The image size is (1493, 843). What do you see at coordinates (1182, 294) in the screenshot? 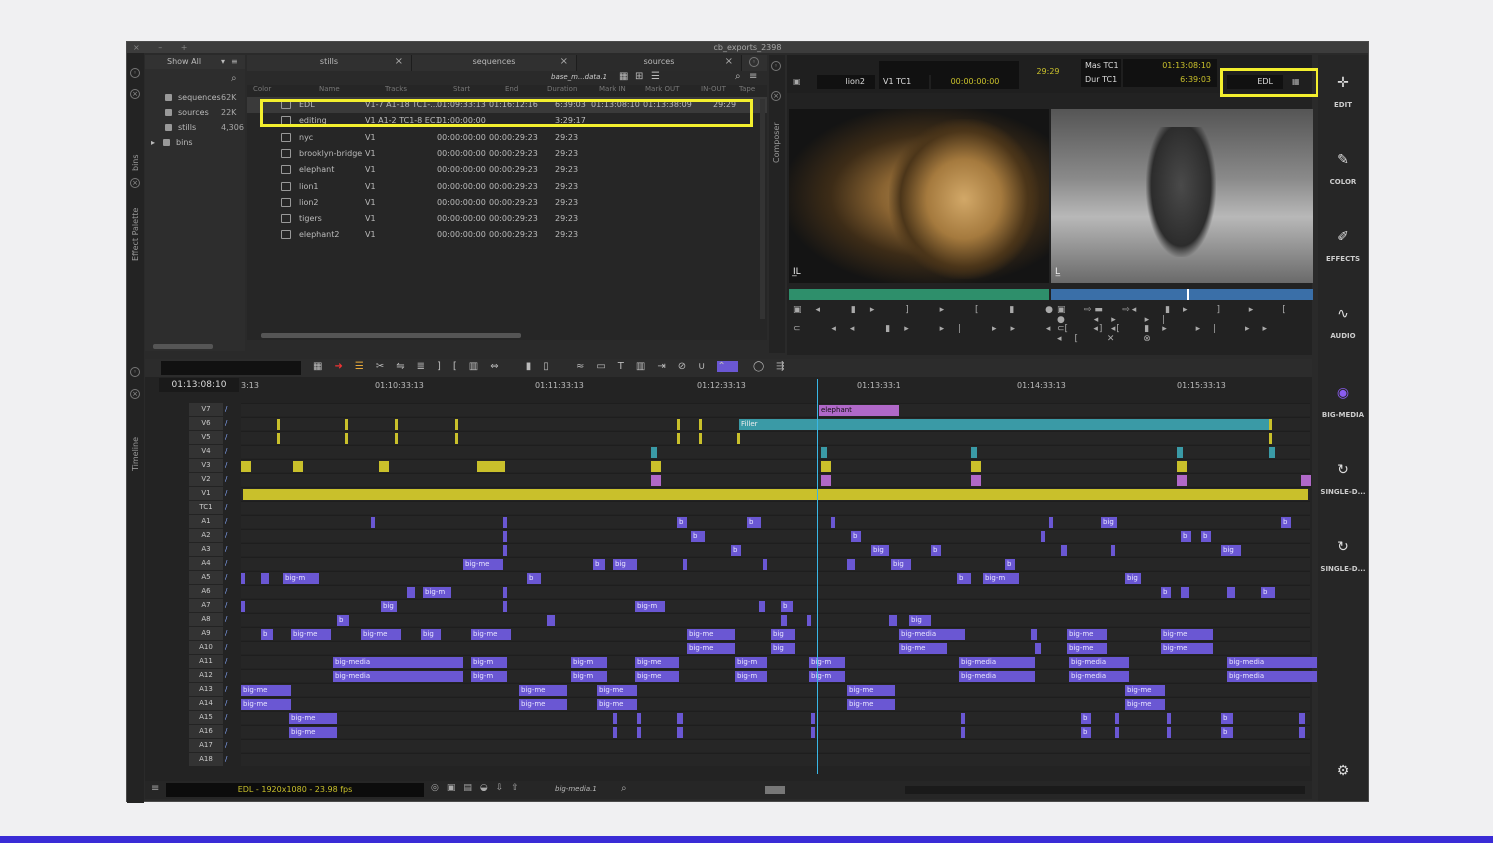
I see `record-scrub-bar` at bounding box center [1182, 294].